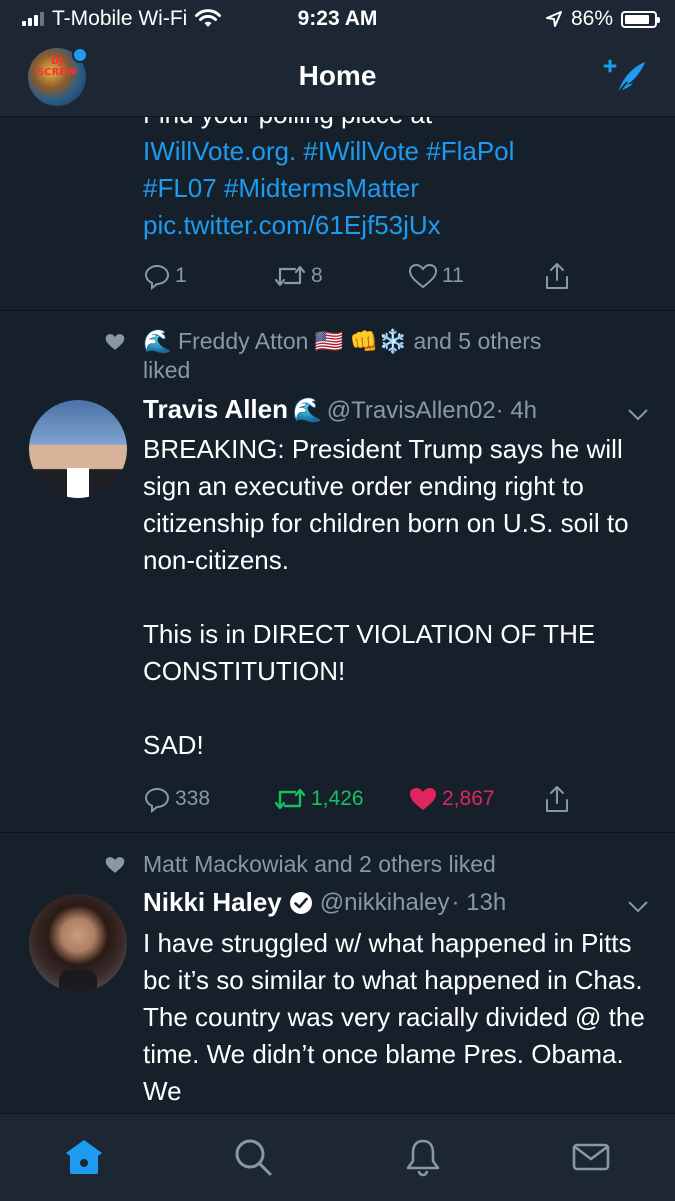 The width and height of the screenshot is (675, 1201). Describe the element at coordinates (640, 19) in the screenshot. I see `battery-icon` at that location.